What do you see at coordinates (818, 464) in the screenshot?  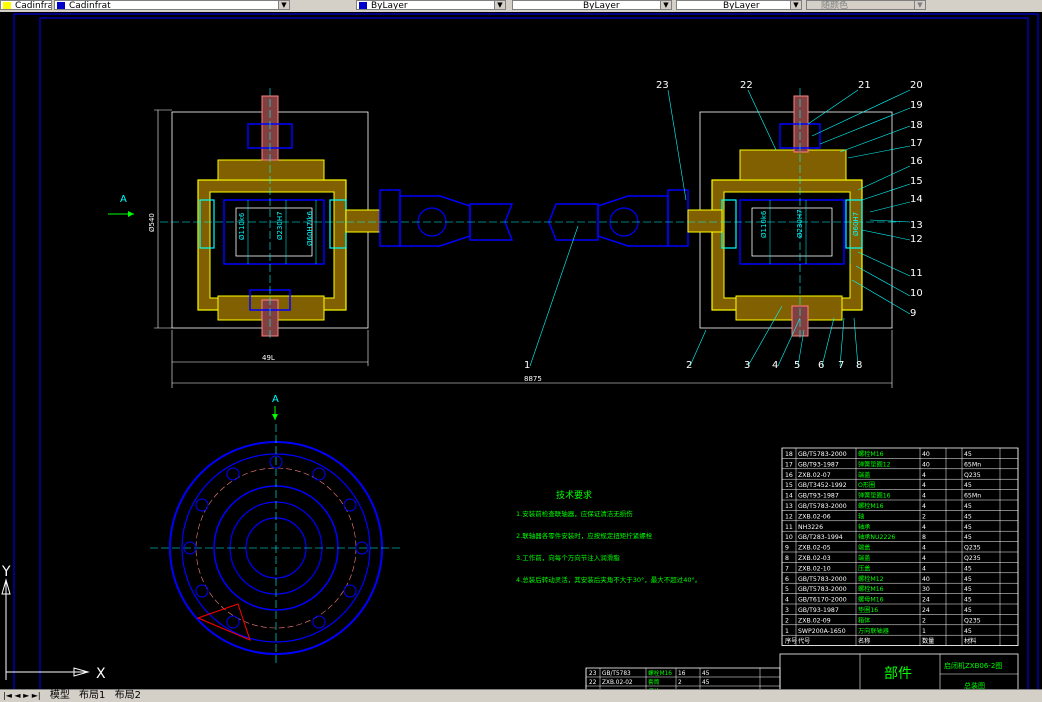 I see `bom-cell: GB/T93-1987` at bounding box center [818, 464].